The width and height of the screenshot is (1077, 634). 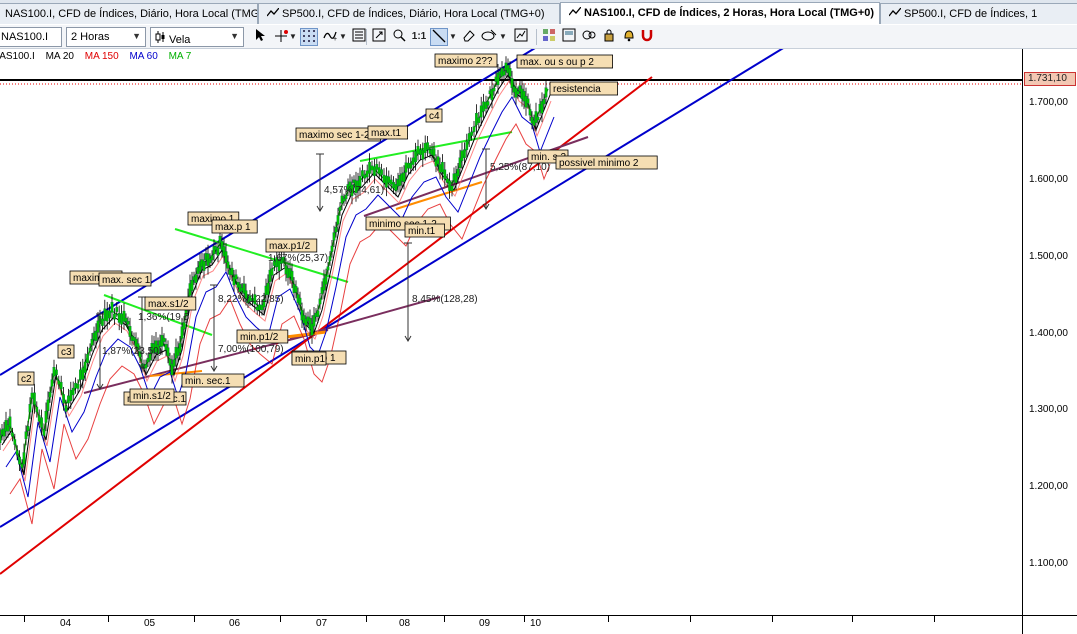 I want to click on axis-corner, so click(x=1049, y=624).